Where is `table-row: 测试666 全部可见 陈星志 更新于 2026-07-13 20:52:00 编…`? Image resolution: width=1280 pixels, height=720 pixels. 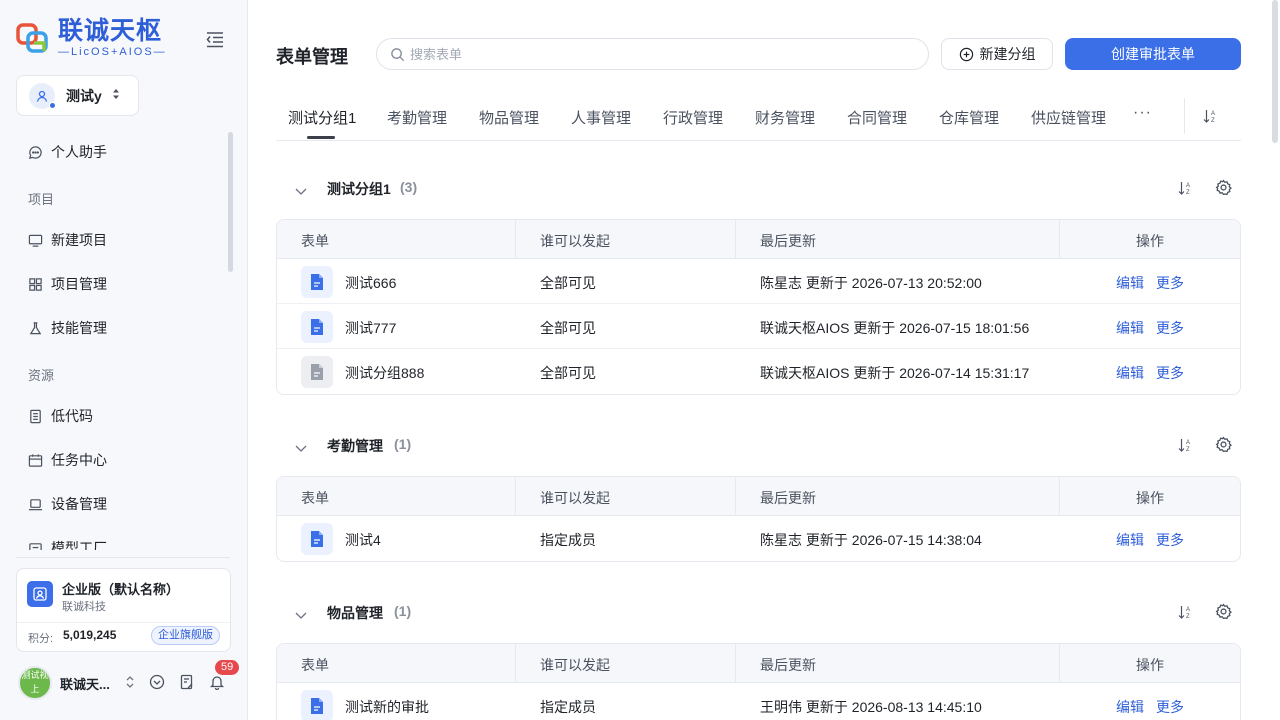
table-row: 测试666 全部可见 陈星志 更新于 2026-07-13 20:52:00 编… is located at coordinates (758, 281).